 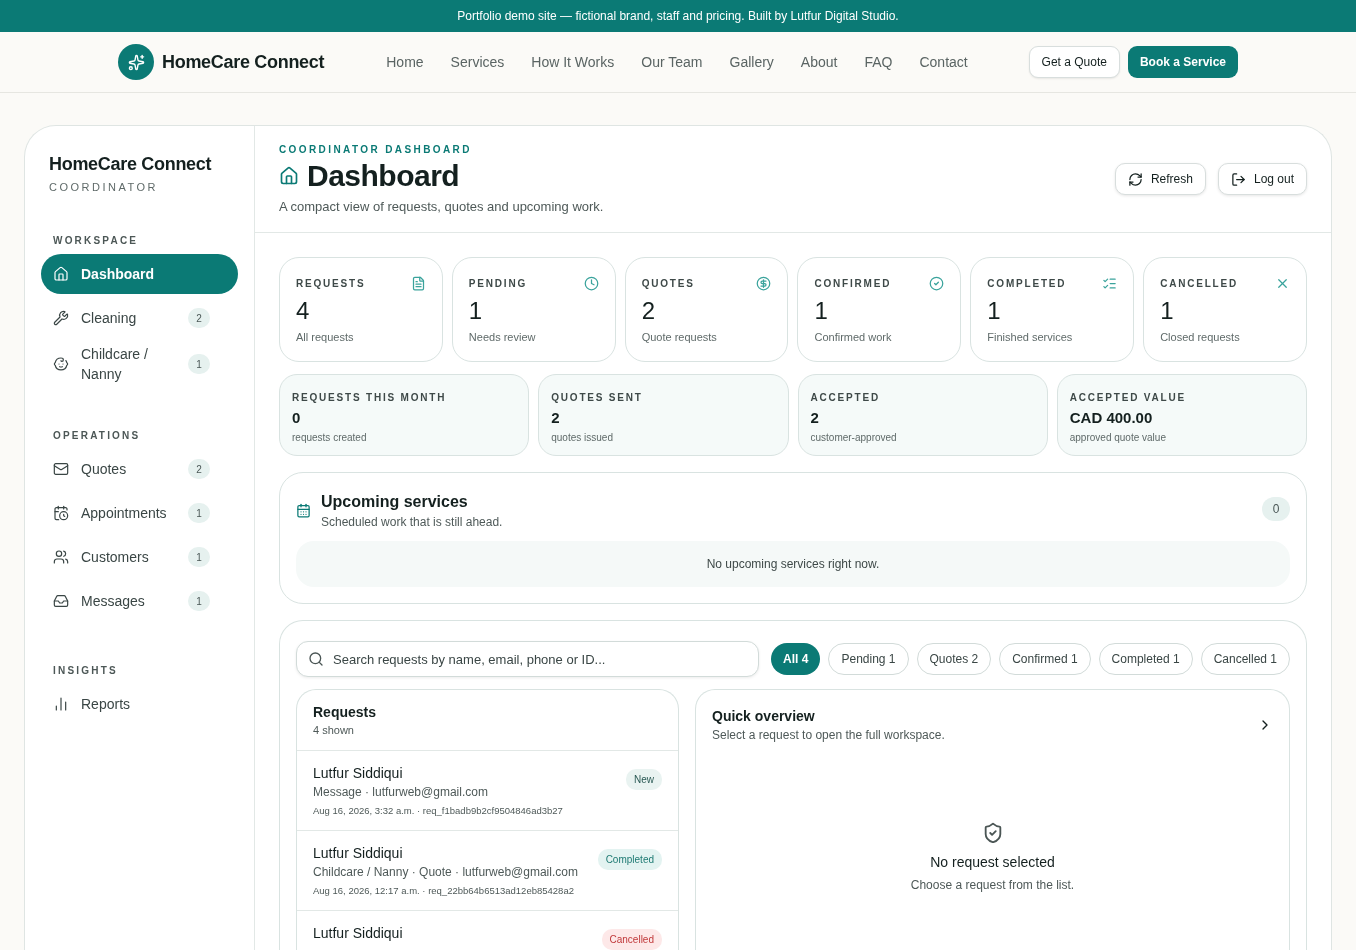 What do you see at coordinates (139, 274) in the screenshot?
I see `sidebar-item: Dashboard` at bounding box center [139, 274].